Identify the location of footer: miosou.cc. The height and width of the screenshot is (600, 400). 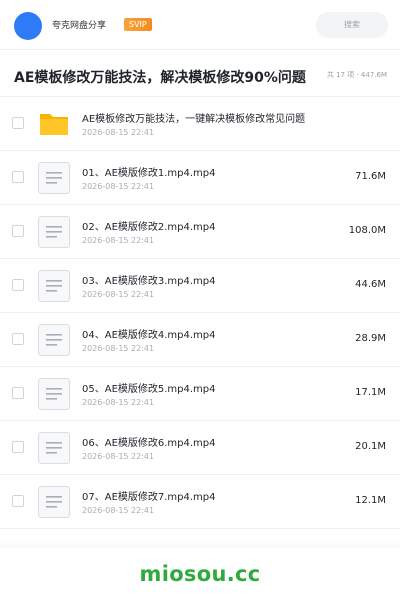
(200, 574).